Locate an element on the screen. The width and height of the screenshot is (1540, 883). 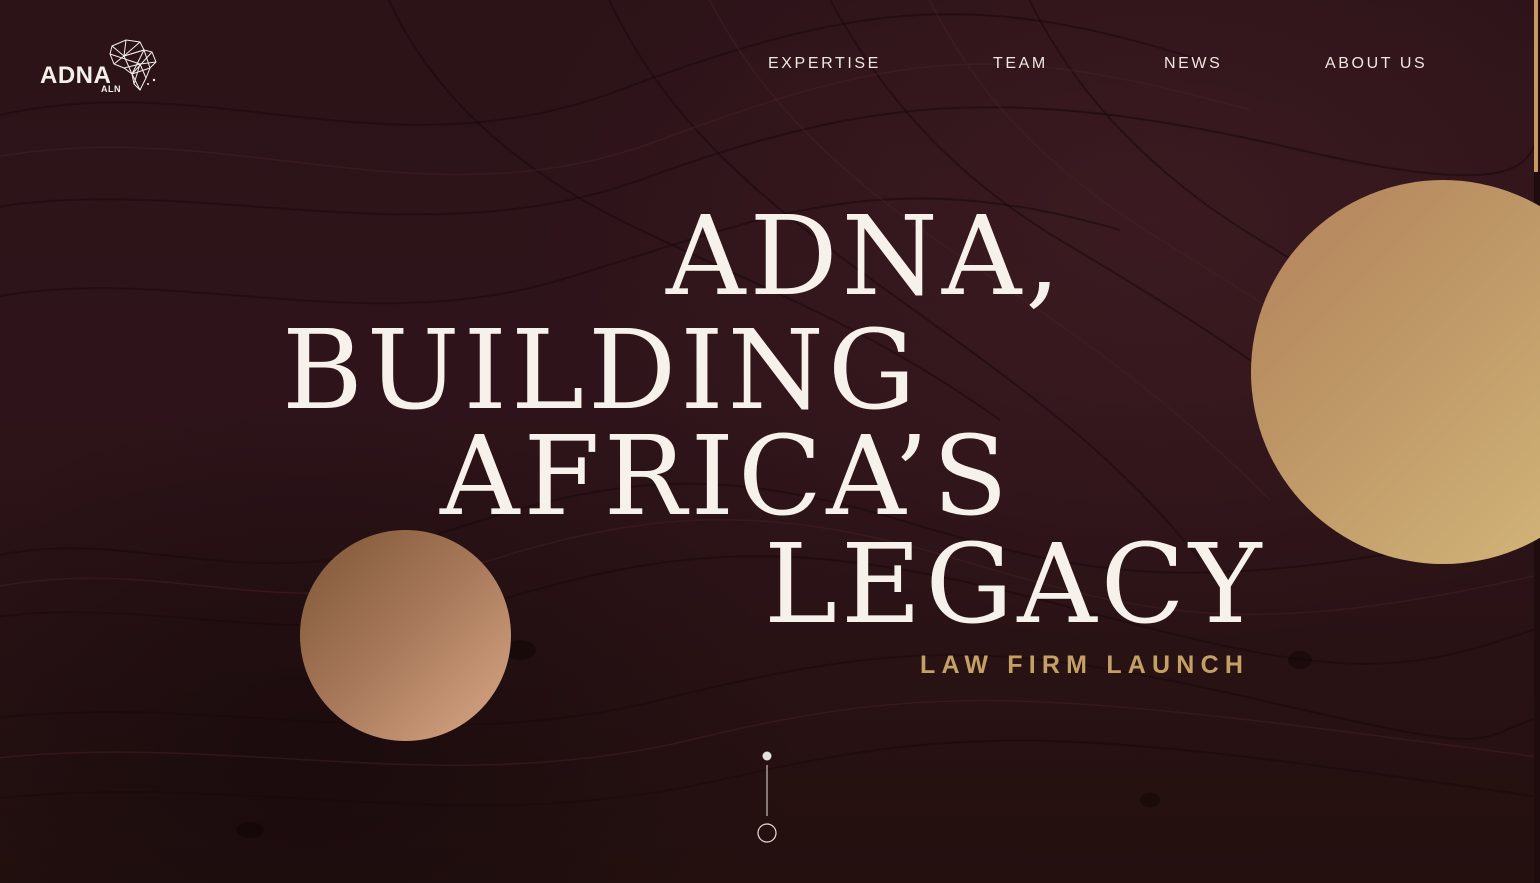
decorative-small-bronze-circle is located at coordinates (405, 635).